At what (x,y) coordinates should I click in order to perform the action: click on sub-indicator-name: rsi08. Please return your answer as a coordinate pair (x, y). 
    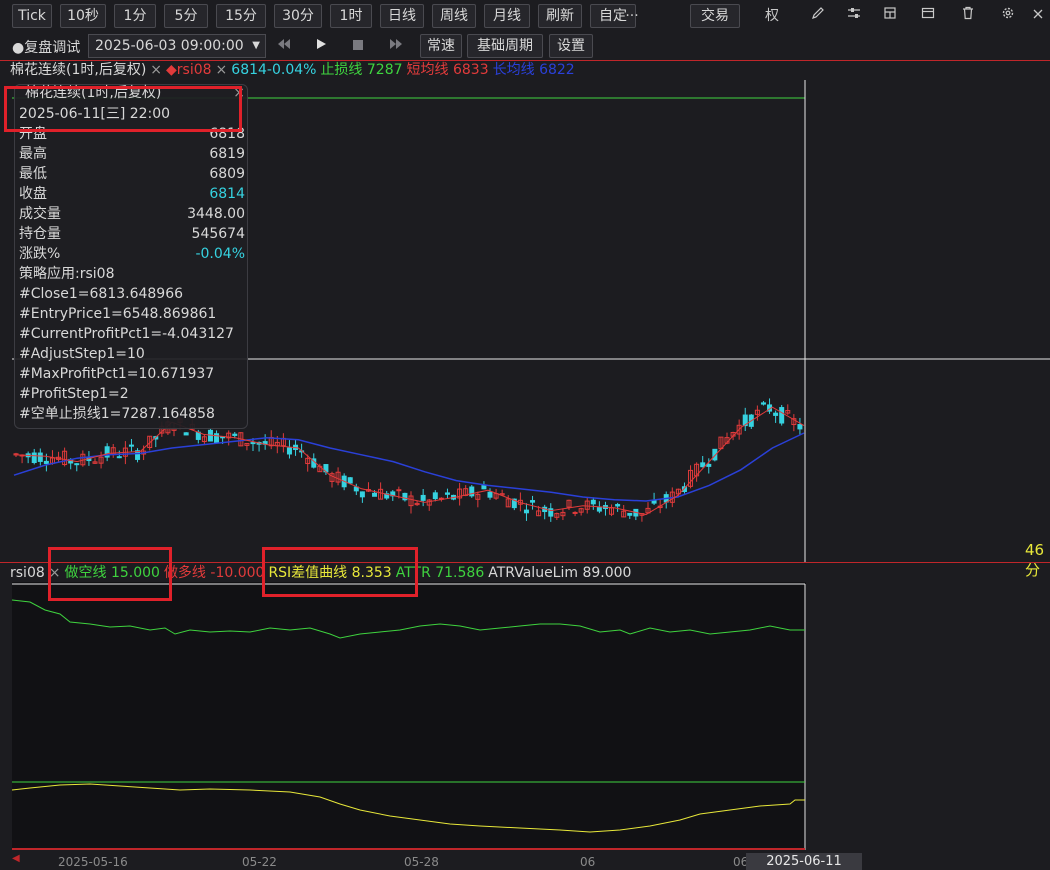
    Looking at the image, I should click on (27, 573).